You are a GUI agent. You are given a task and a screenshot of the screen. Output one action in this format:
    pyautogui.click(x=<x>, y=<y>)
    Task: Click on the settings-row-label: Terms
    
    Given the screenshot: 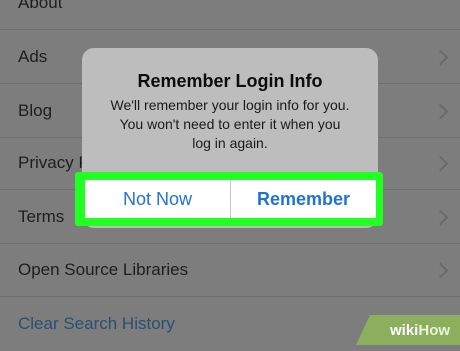 What is the action you would take?
    pyautogui.click(x=41, y=216)
    